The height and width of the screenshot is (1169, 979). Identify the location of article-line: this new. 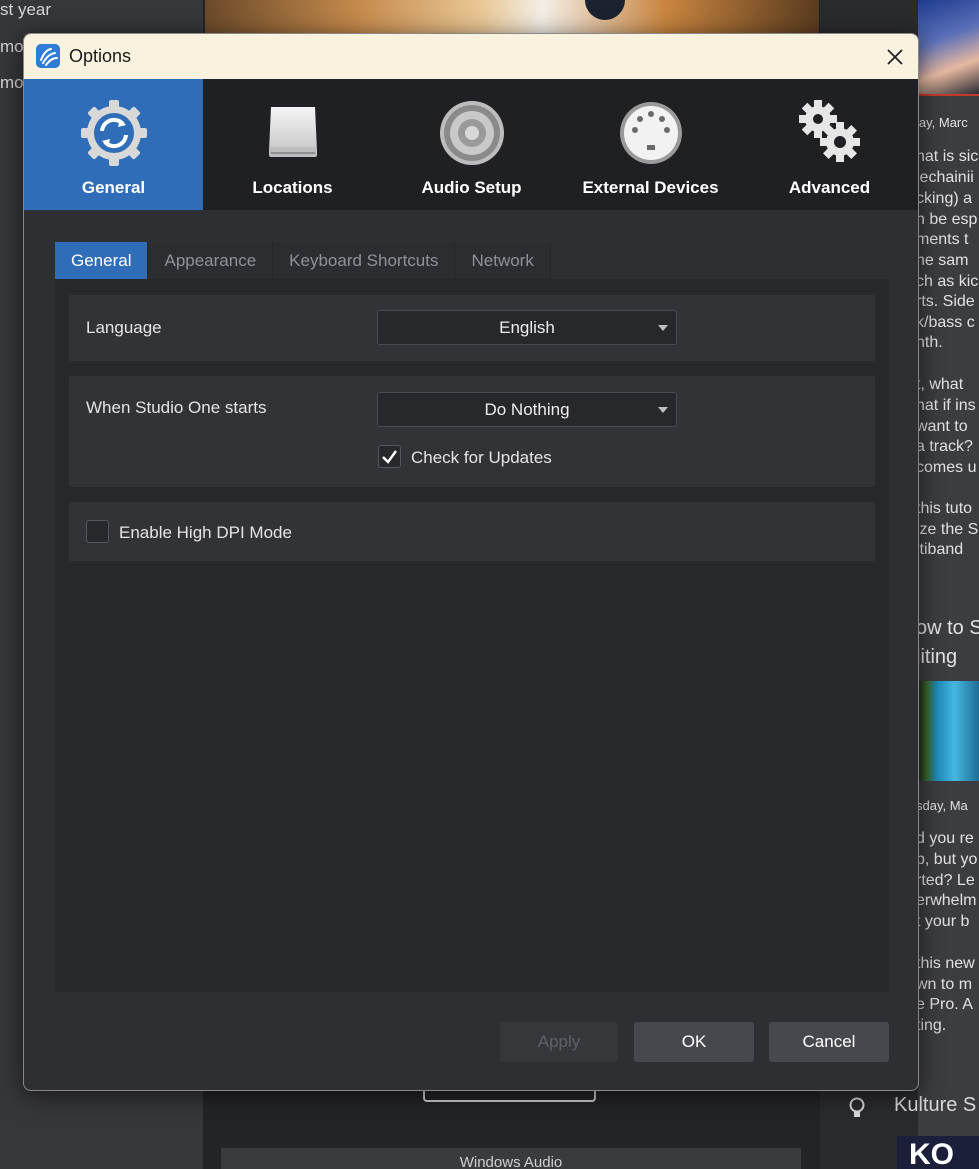
(946, 963).